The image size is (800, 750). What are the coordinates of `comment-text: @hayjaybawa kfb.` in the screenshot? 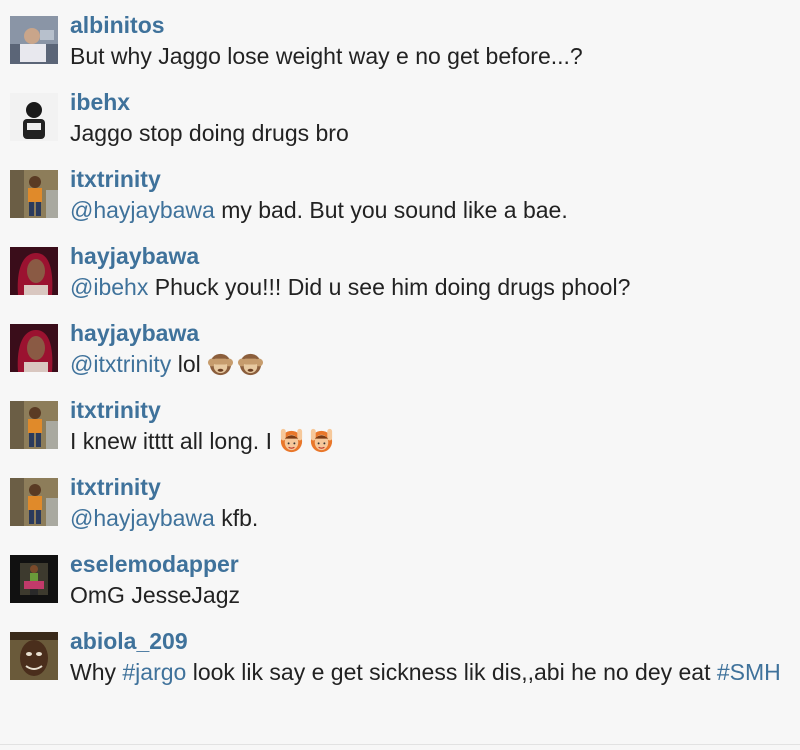 It's located at (430, 518).